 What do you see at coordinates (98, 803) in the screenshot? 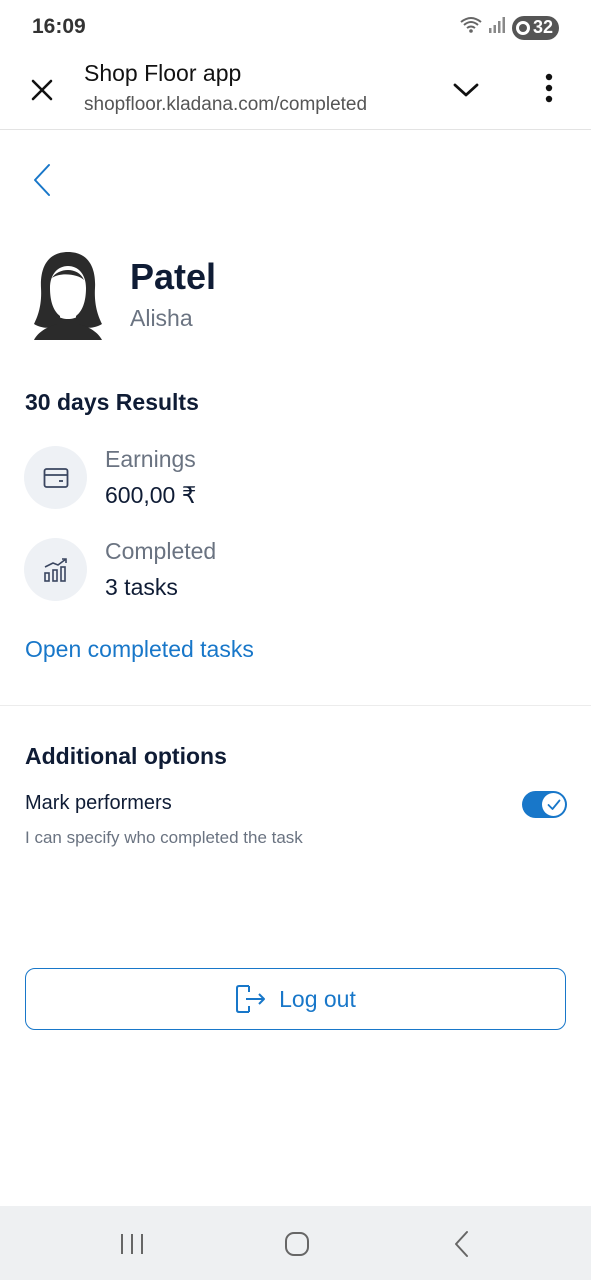
I see `mark-performers-label: Mark performers` at bounding box center [98, 803].